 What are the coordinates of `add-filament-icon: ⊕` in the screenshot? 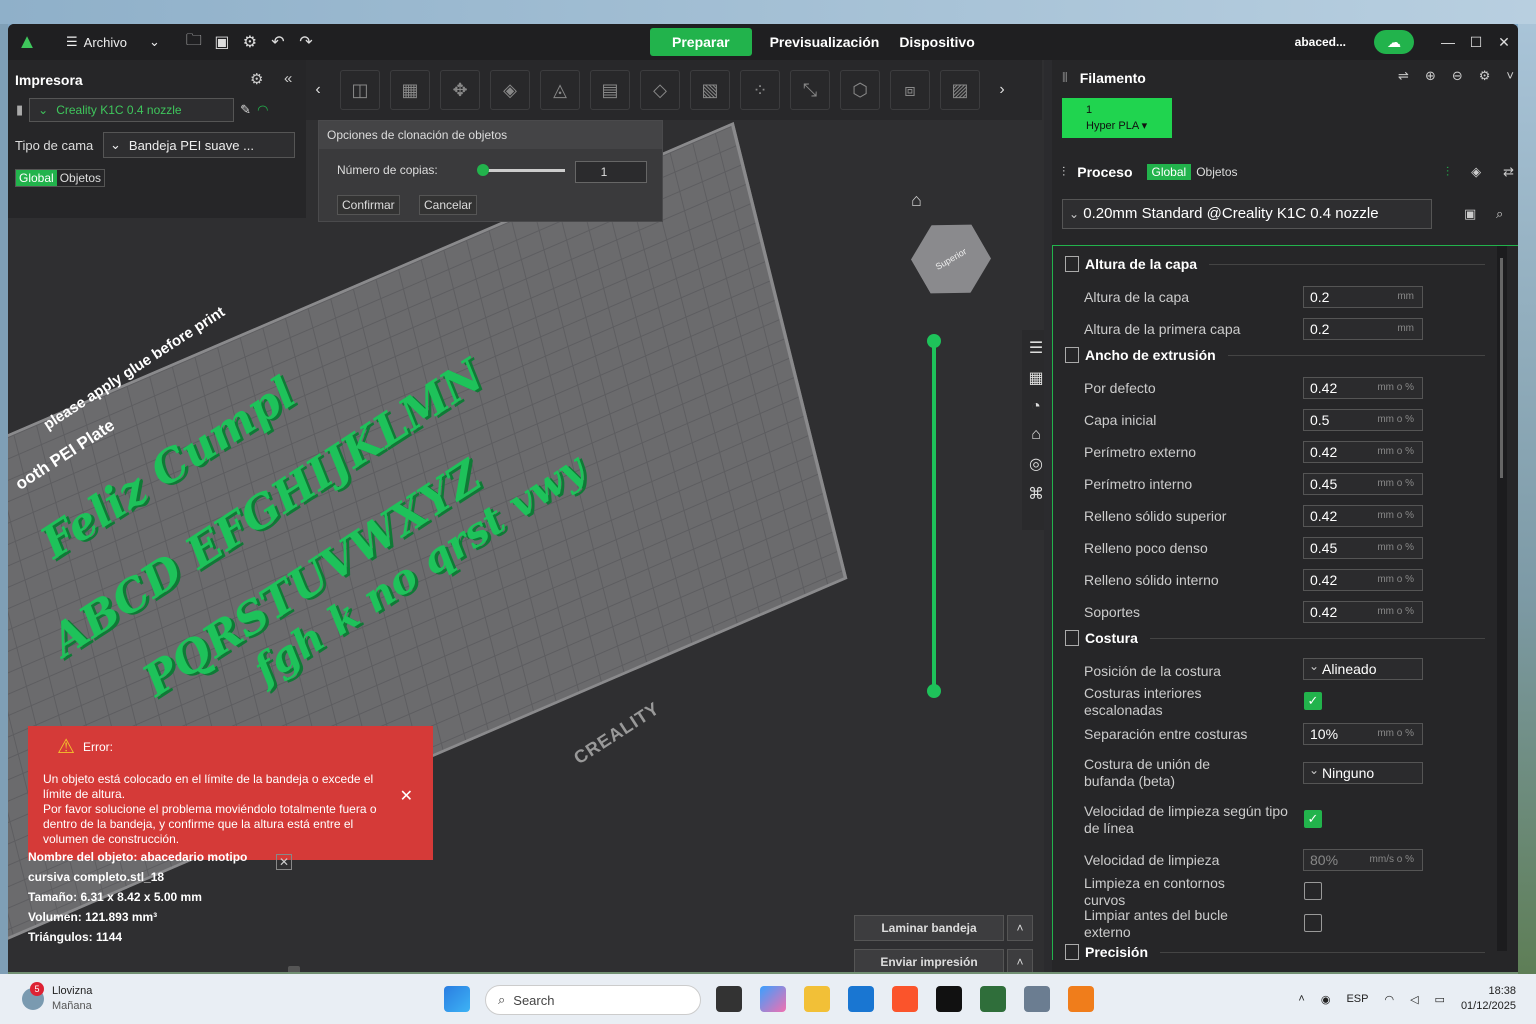 It's located at (1430, 76).